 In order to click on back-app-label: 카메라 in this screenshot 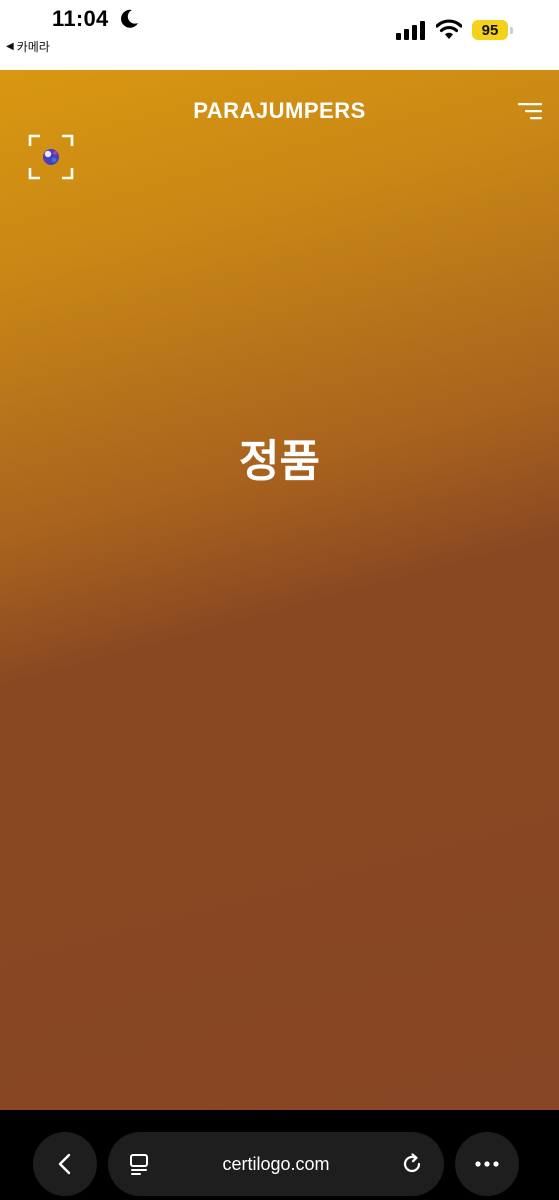, I will do `click(33, 47)`.